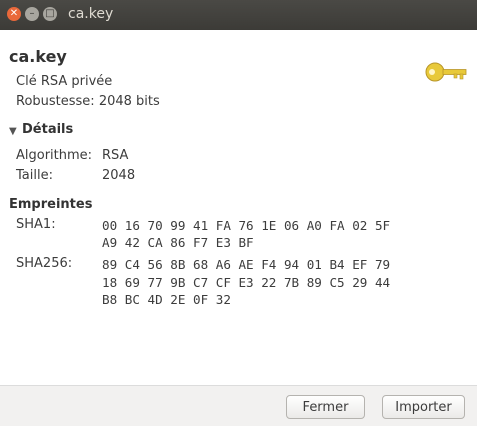  I want to click on sha256-value-line: 89 C4 56 8B 68 A6 AE F4 94 01 B4 EF 79, so click(246, 264).